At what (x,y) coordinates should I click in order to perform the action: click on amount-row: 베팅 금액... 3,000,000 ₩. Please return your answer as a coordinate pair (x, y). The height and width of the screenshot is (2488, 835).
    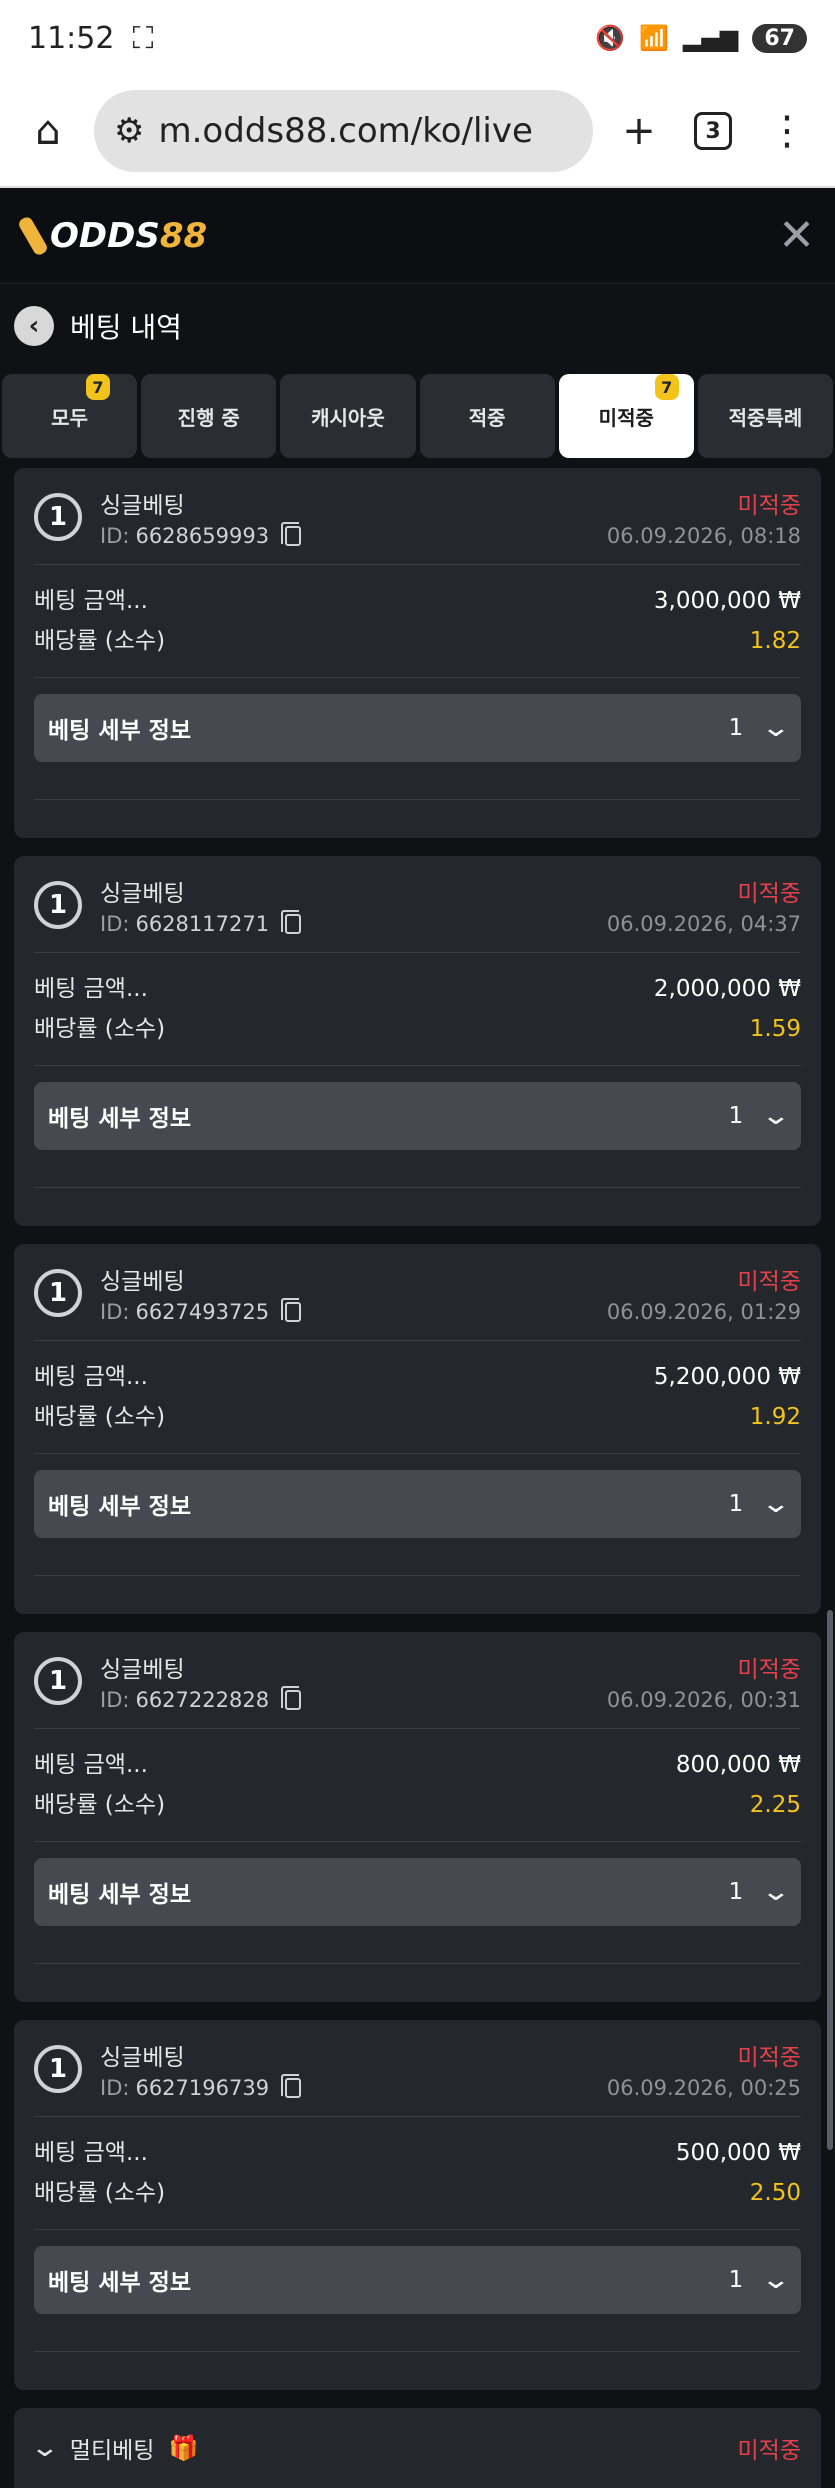
    Looking at the image, I should click on (417, 601).